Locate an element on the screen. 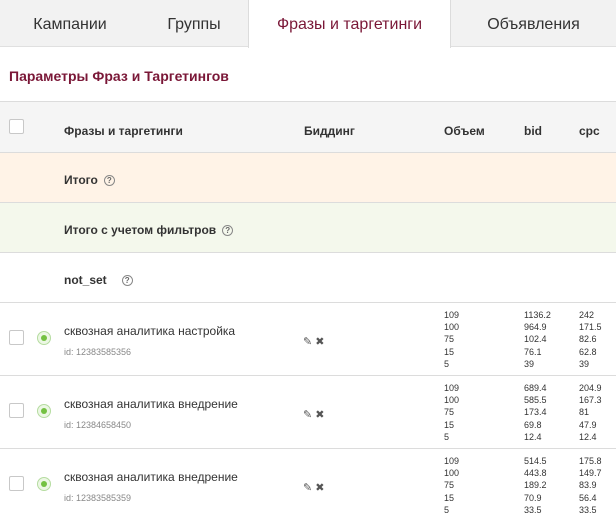 This screenshot has height=519, width=616. cpc-values: 204.9 167.3 81 47.9 12.4 is located at coordinates (590, 412).